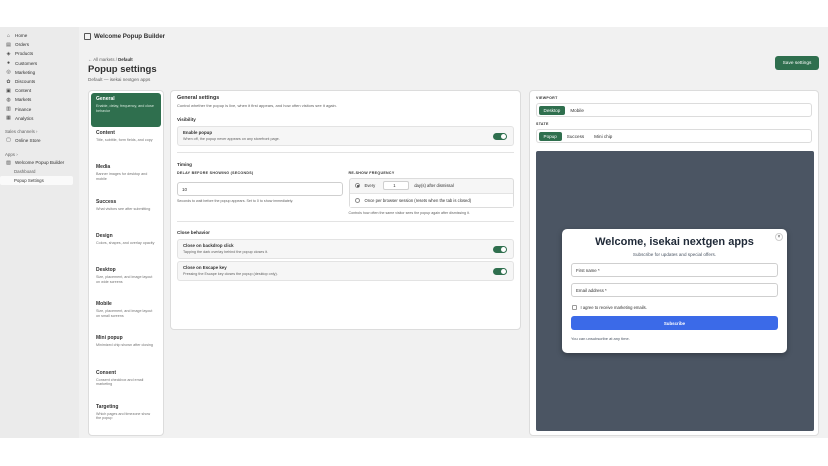 This screenshot has width=828, height=466. I want to click on nav-sub-dashboard: Dashboard, so click(39, 171).